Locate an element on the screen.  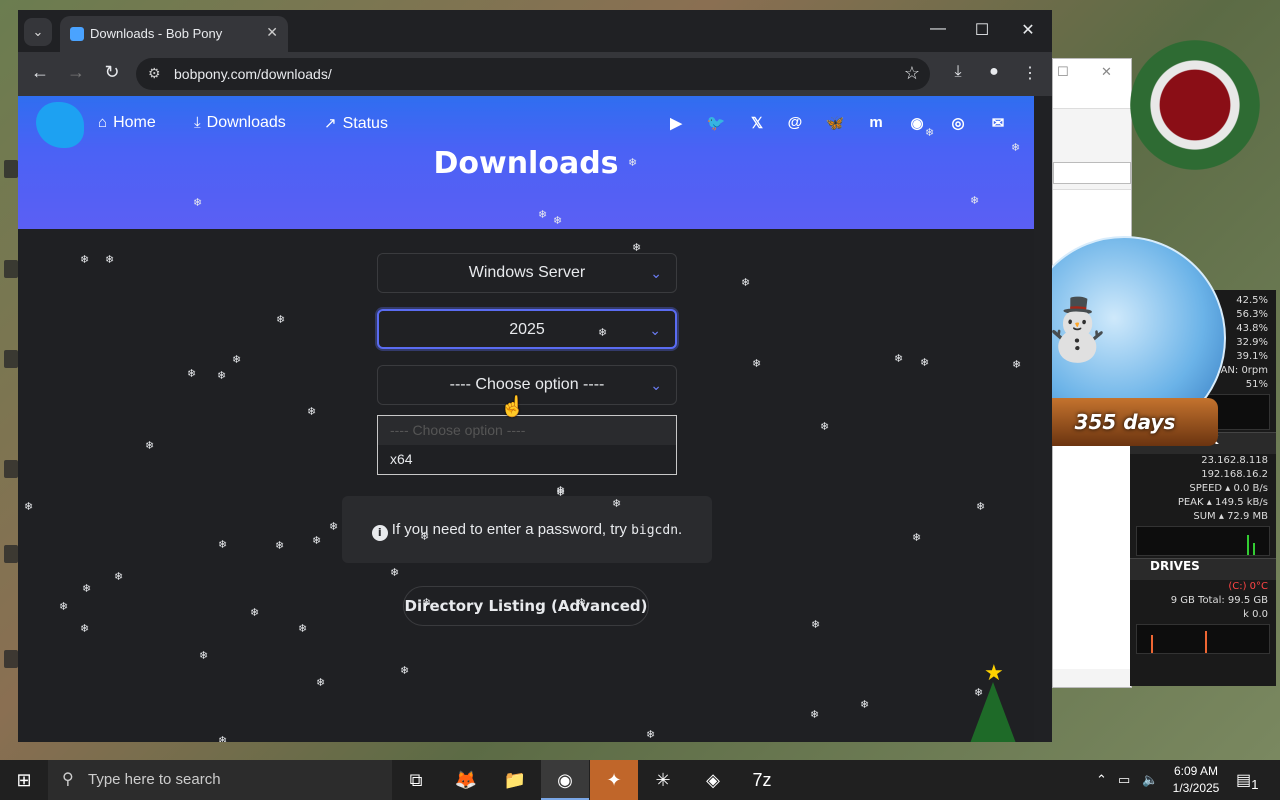
task-view-icon: ⧉ is located at coordinates (416, 780).